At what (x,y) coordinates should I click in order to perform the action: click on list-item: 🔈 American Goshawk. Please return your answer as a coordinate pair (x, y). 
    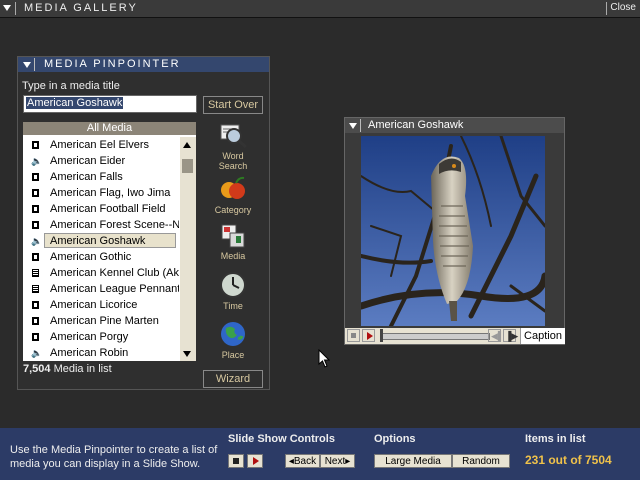
    Looking at the image, I should click on (101, 241).